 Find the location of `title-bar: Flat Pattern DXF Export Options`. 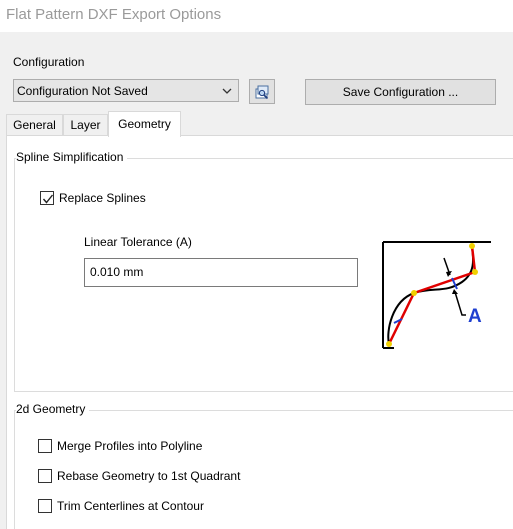

title-bar: Flat Pattern DXF Export Options is located at coordinates (256, 16).